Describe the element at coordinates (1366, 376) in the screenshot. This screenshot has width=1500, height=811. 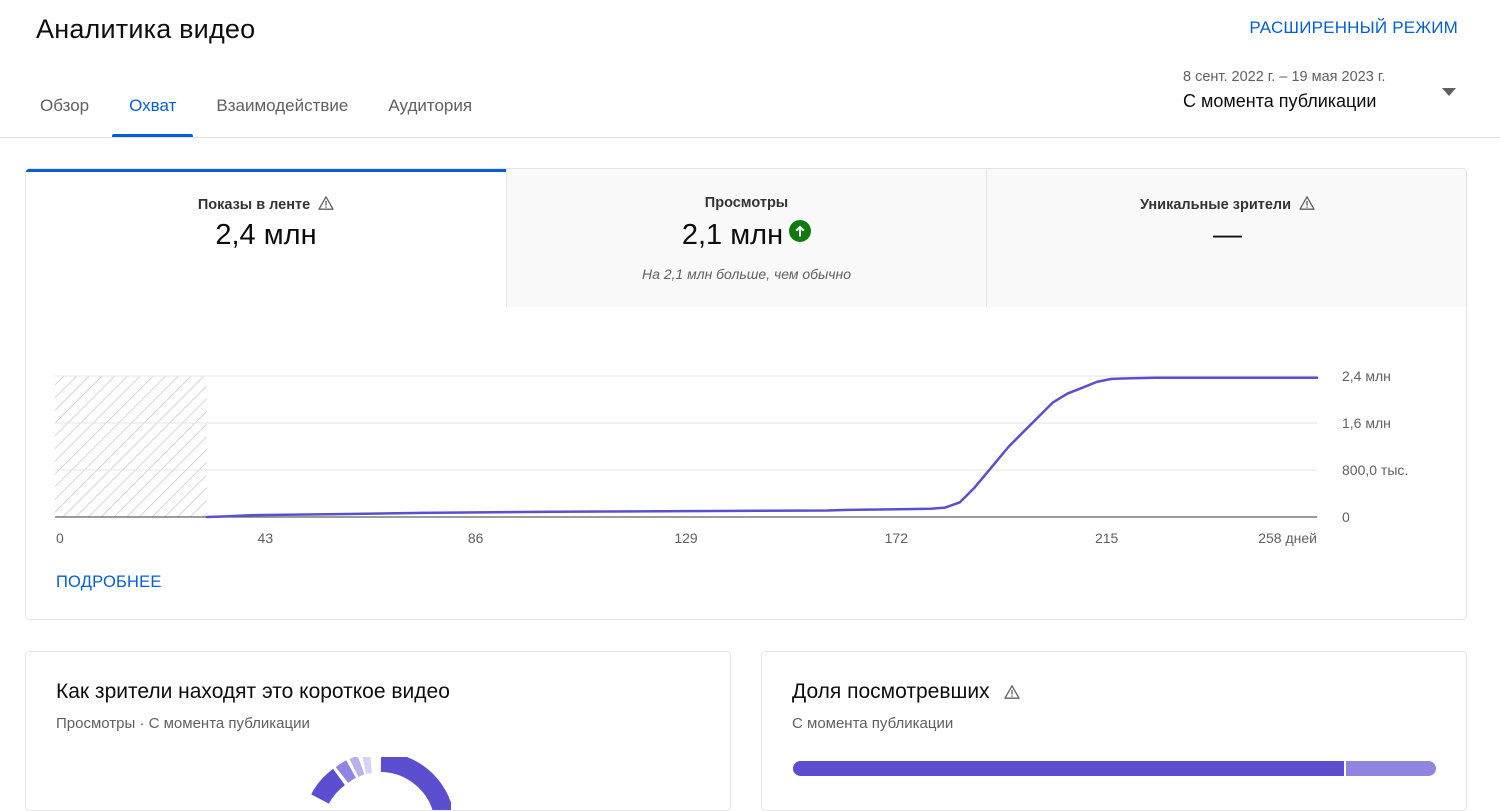
I see `y-tick-label: 2,4 млн` at that location.